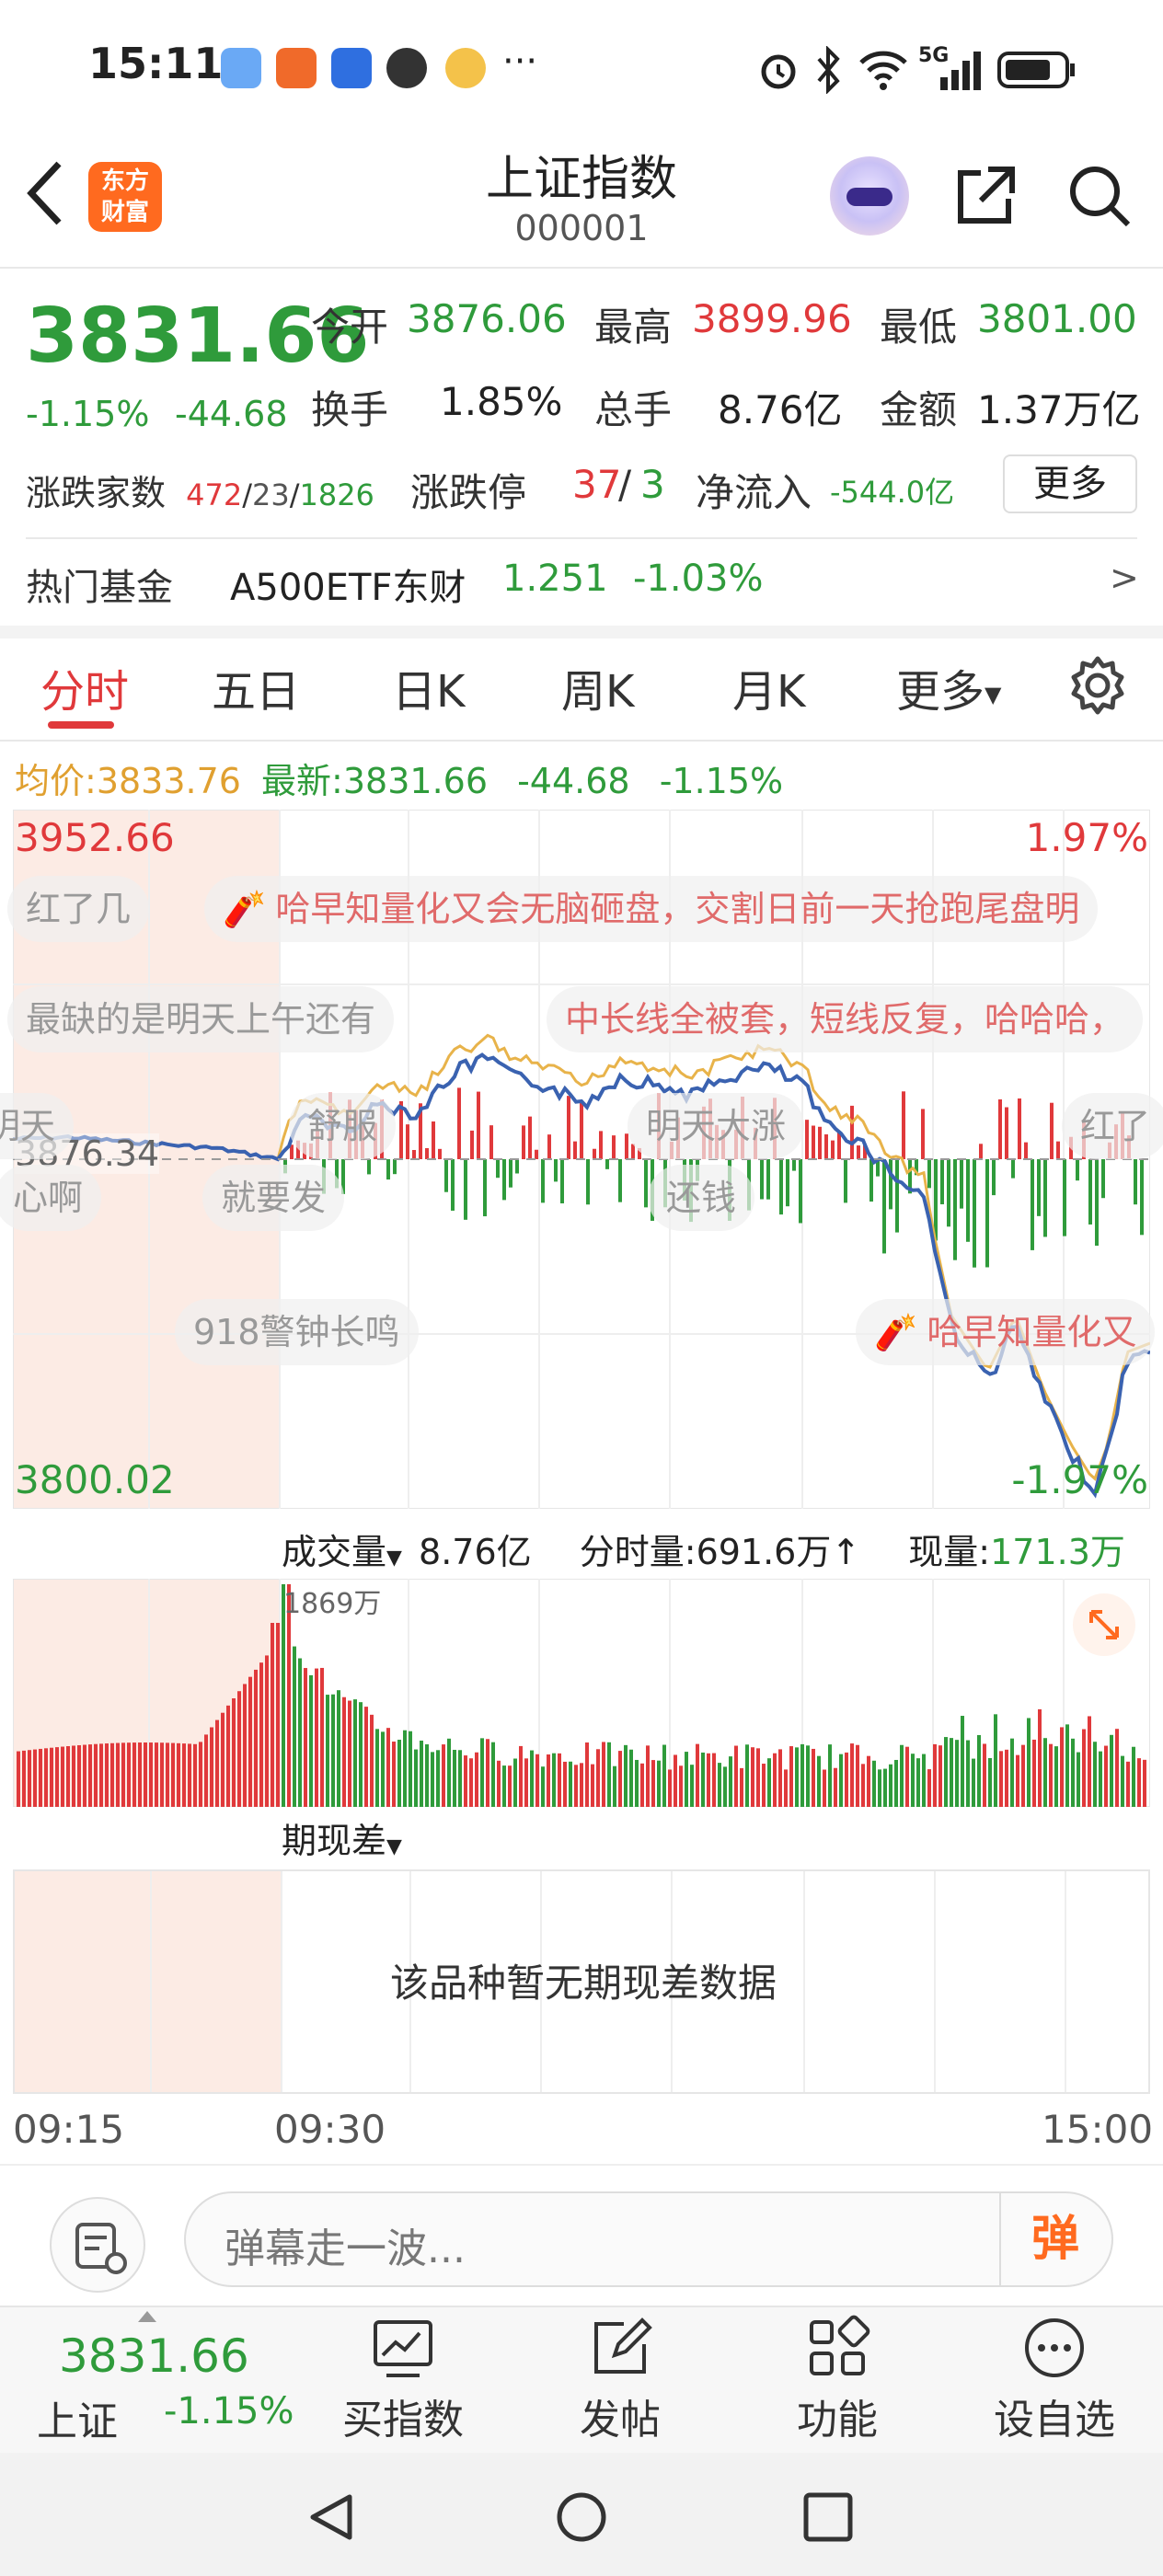 The width and height of the screenshot is (1163, 2576). What do you see at coordinates (652, 909) in the screenshot?
I see `danmaku-bubble: 🧨 哈早知量化又会无脑砸盘，交割日前一天抢跑尾盘明` at bounding box center [652, 909].